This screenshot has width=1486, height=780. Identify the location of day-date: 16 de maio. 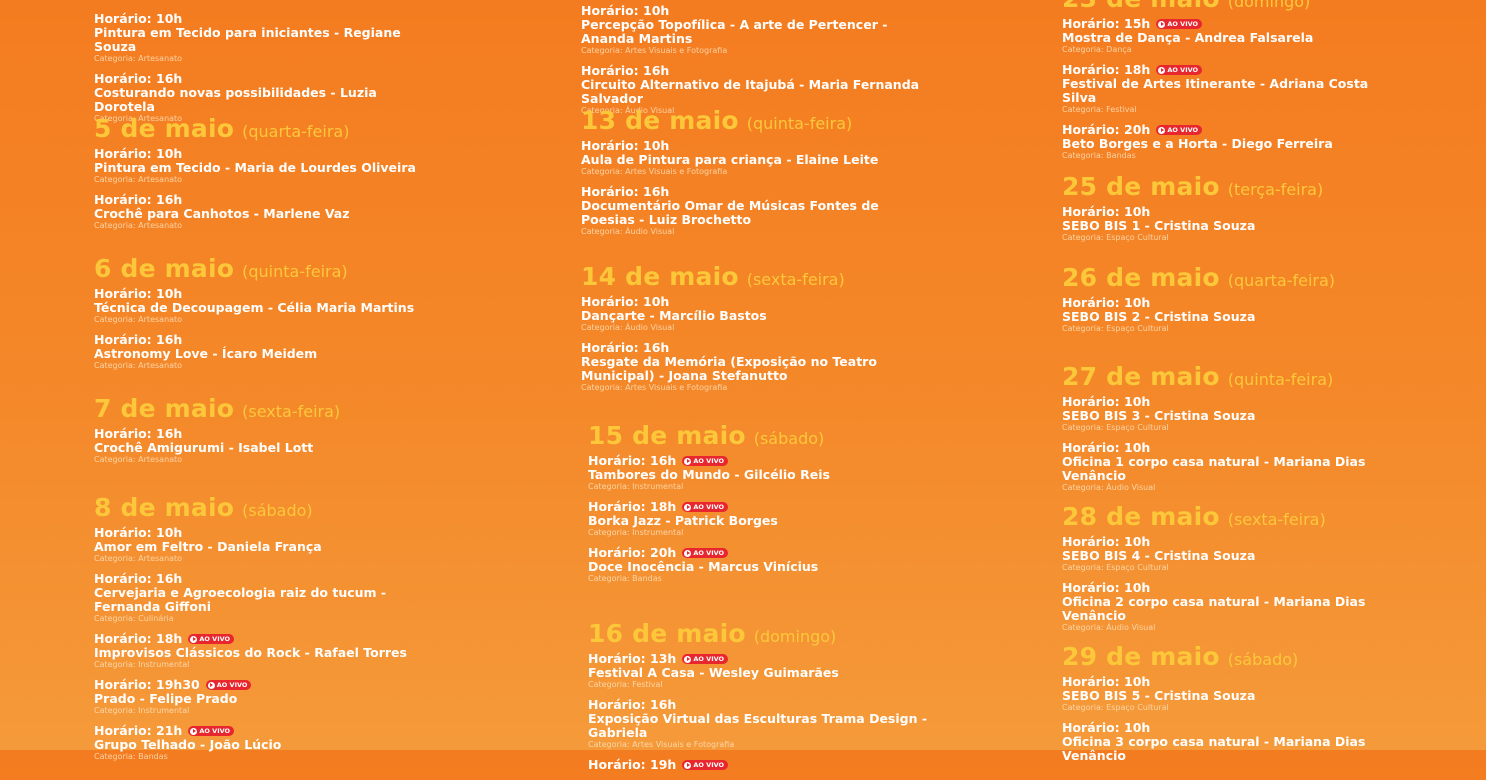
(667, 633).